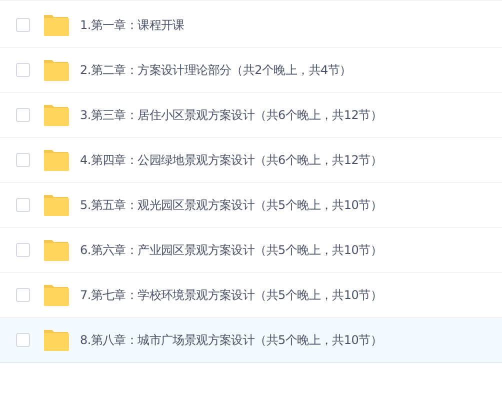 The width and height of the screenshot is (502, 411). I want to click on file-name: 3.第三章：居住小区景观方案设计（共6个晚上，共12节）, so click(231, 115).